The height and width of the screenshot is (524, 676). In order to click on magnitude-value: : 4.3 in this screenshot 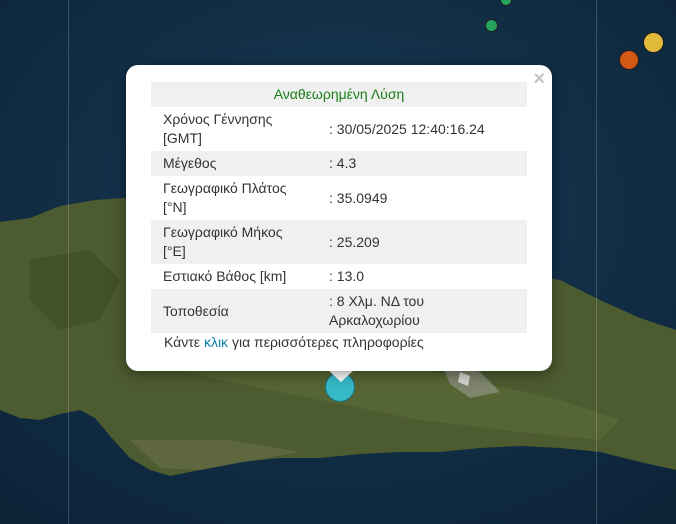, I will do `click(424, 163)`.